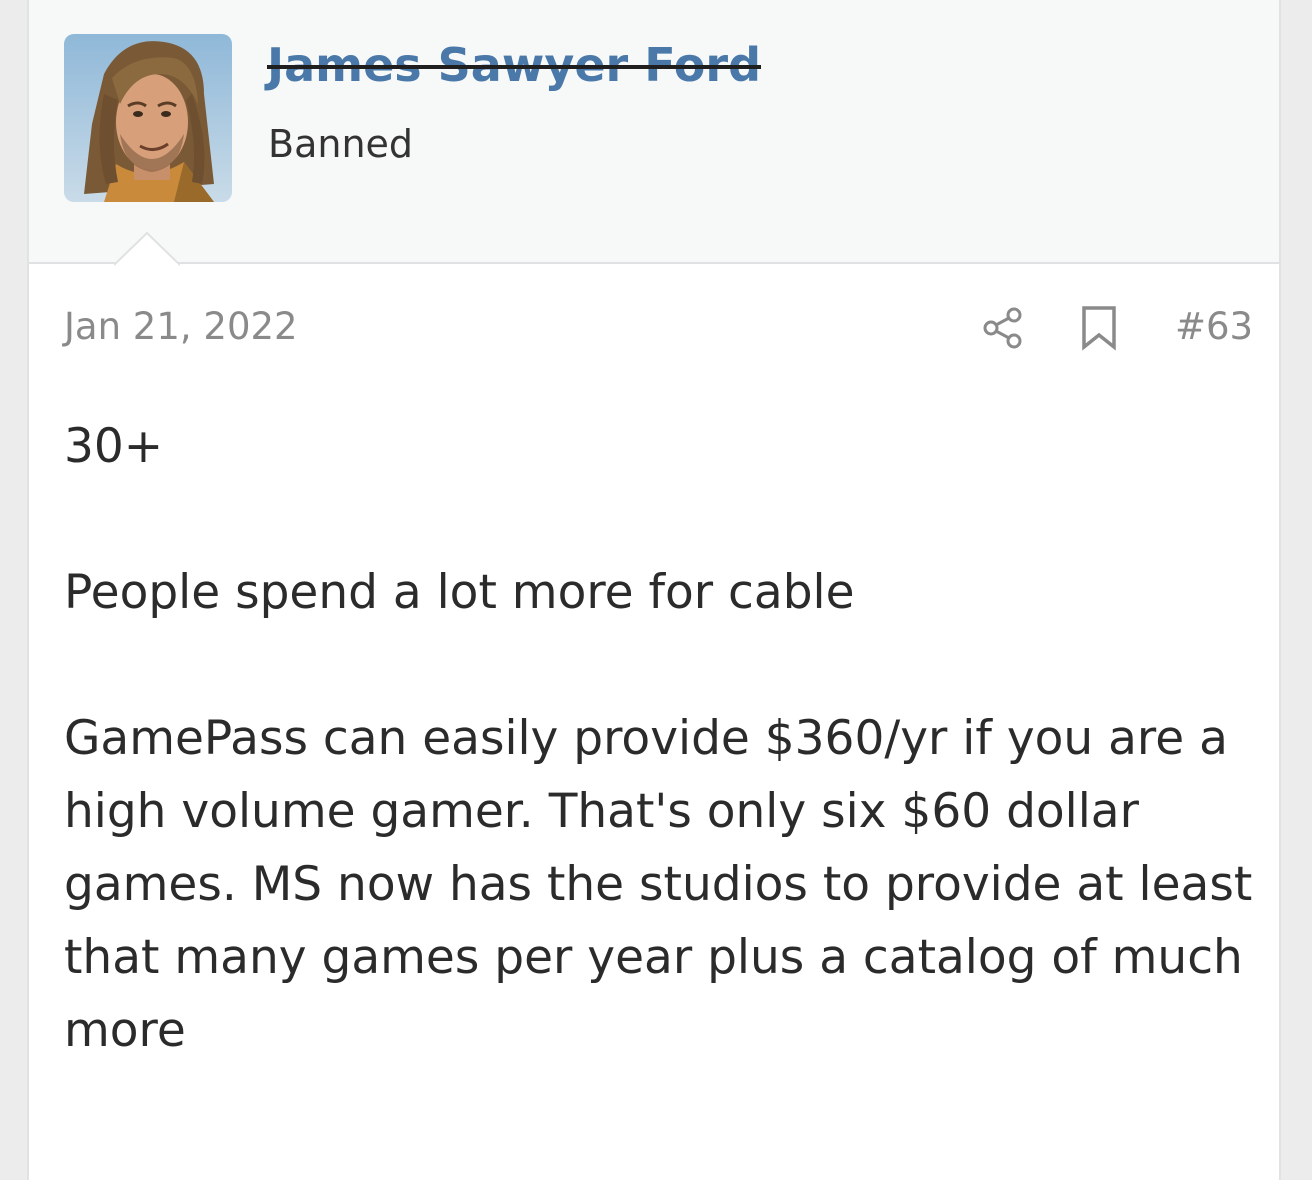  I want to click on username-link: James Sawyer Ford, so click(514, 65).